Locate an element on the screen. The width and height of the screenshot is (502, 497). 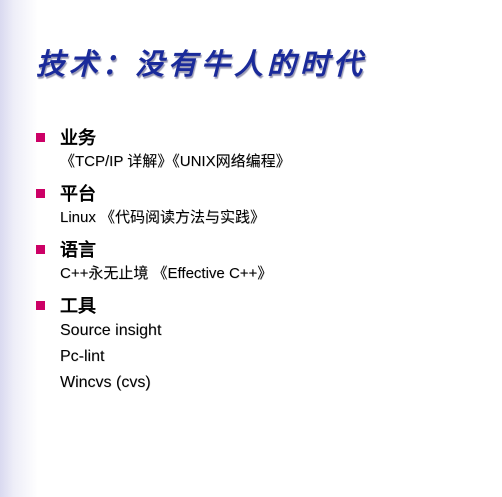
section-platform: 平台 Linux 《代码阅读方法与实践》 is located at coordinates (163, 205).